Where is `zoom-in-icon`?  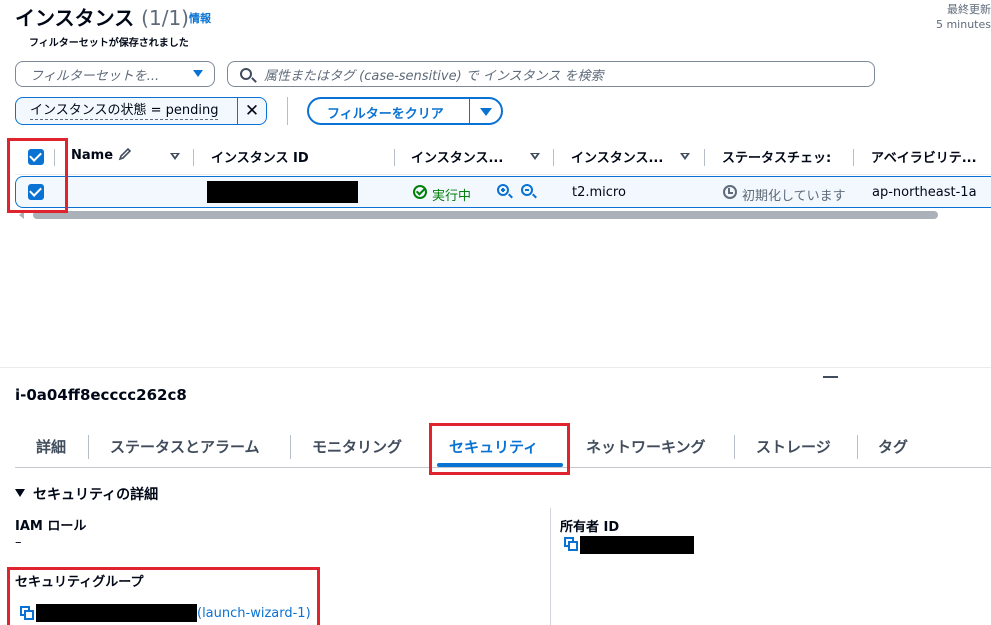
zoom-in-icon is located at coordinates (503, 190).